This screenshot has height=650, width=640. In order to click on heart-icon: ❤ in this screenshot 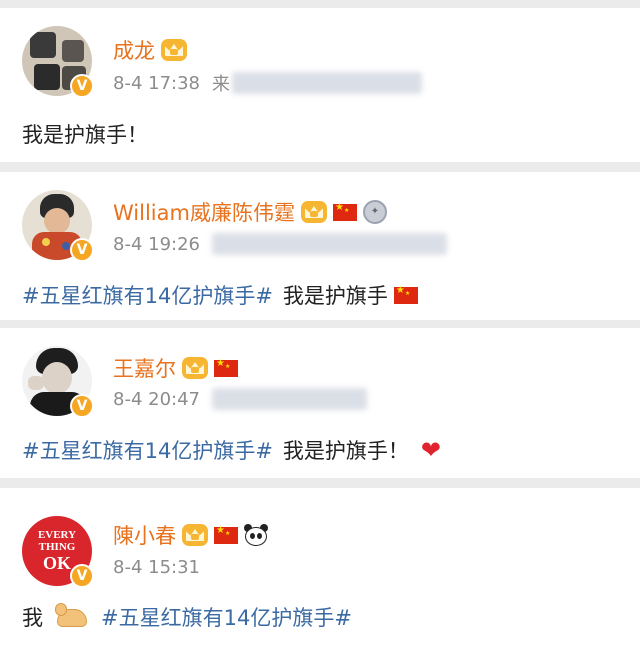, I will do `click(431, 450)`.